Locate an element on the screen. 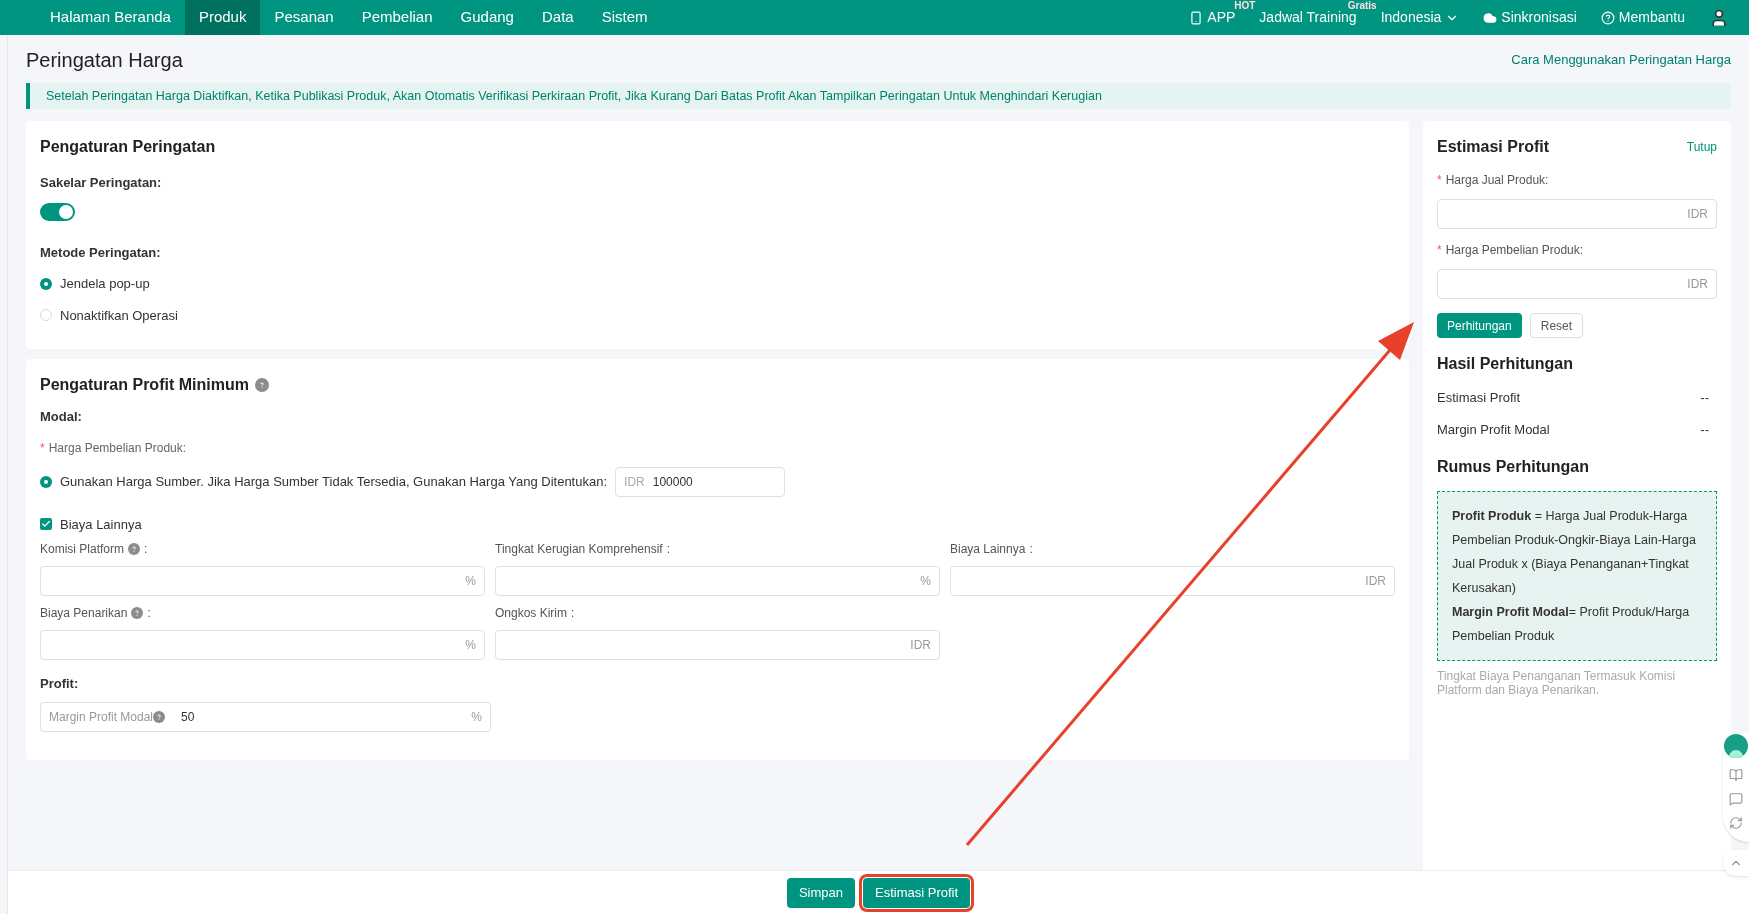 The height and width of the screenshot is (914, 1749). close-link: Tutup is located at coordinates (1701, 147).